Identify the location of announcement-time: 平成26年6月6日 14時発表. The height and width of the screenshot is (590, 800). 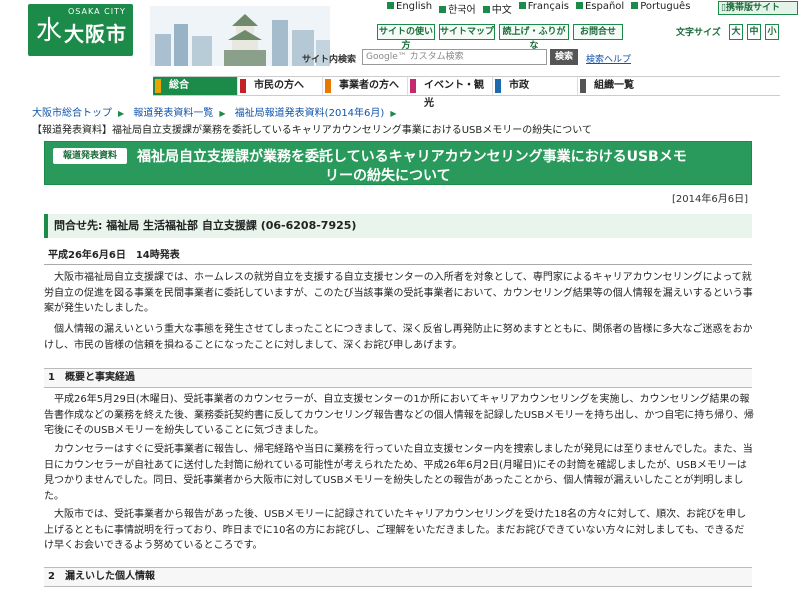
(398, 256).